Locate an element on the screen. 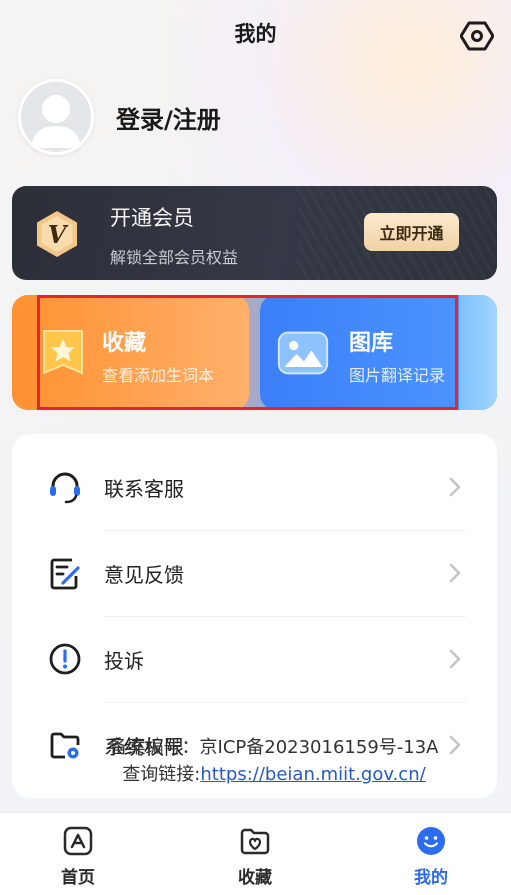 The width and height of the screenshot is (511, 895). menu-item-feedback: 意见反馈 is located at coordinates (254, 573).